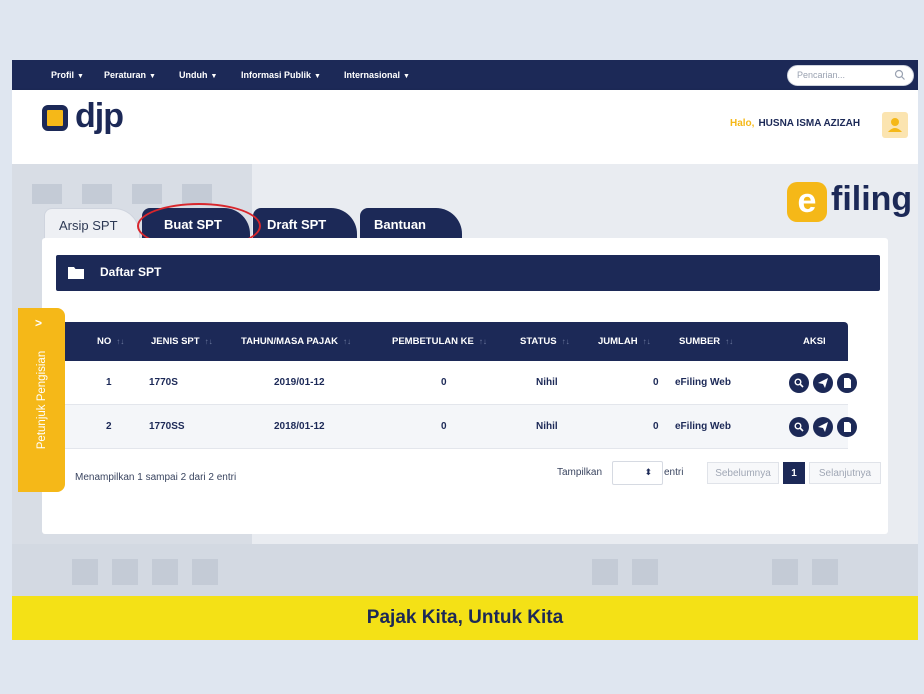 This screenshot has width=924, height=694. Describe the element at coordinates (131, 272) in the screenshot. I see `panel-title: Daftar SPT` at that location.